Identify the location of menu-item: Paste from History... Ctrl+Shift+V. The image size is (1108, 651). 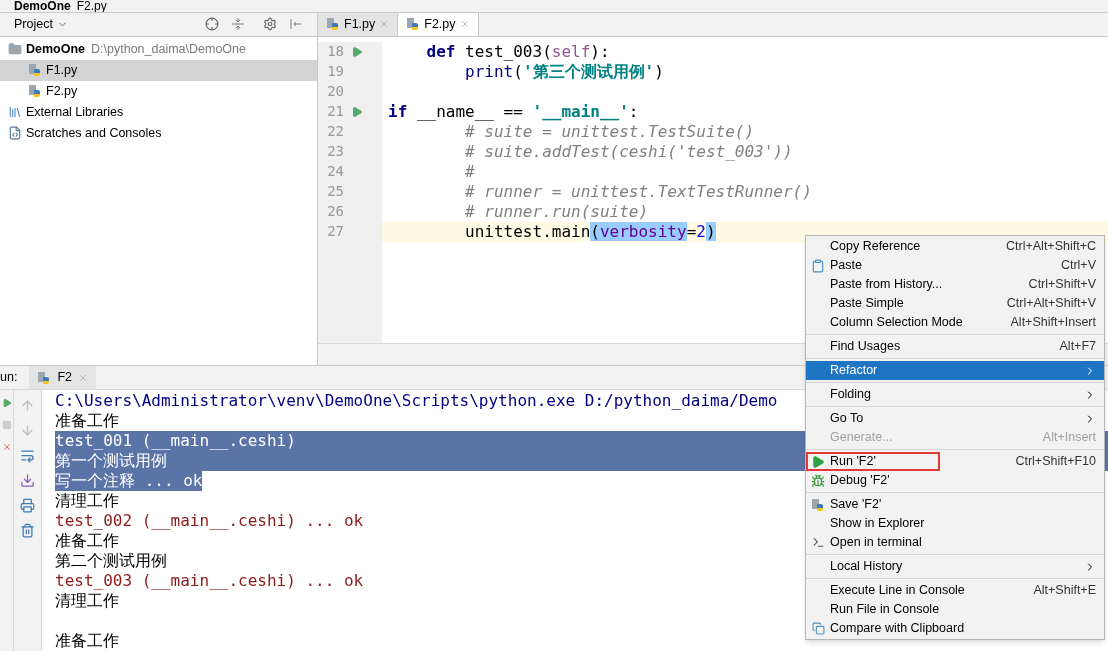
(955, 284).